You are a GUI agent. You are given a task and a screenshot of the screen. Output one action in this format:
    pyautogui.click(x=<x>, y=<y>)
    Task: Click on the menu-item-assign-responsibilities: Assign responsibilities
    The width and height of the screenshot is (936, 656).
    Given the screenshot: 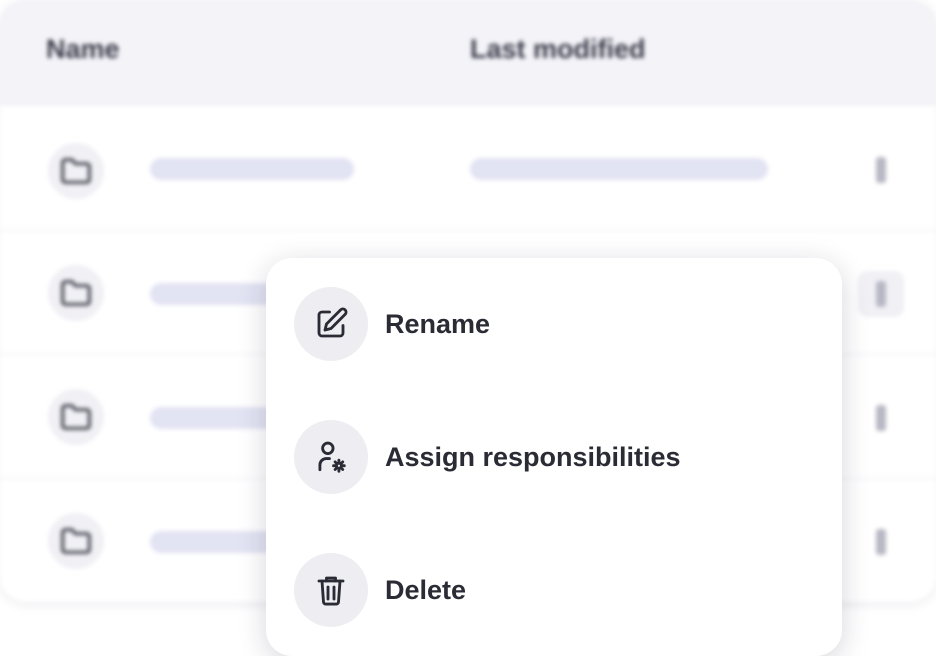 What is the action you would take?
    pyautogui.click(x=554, y=457)
    